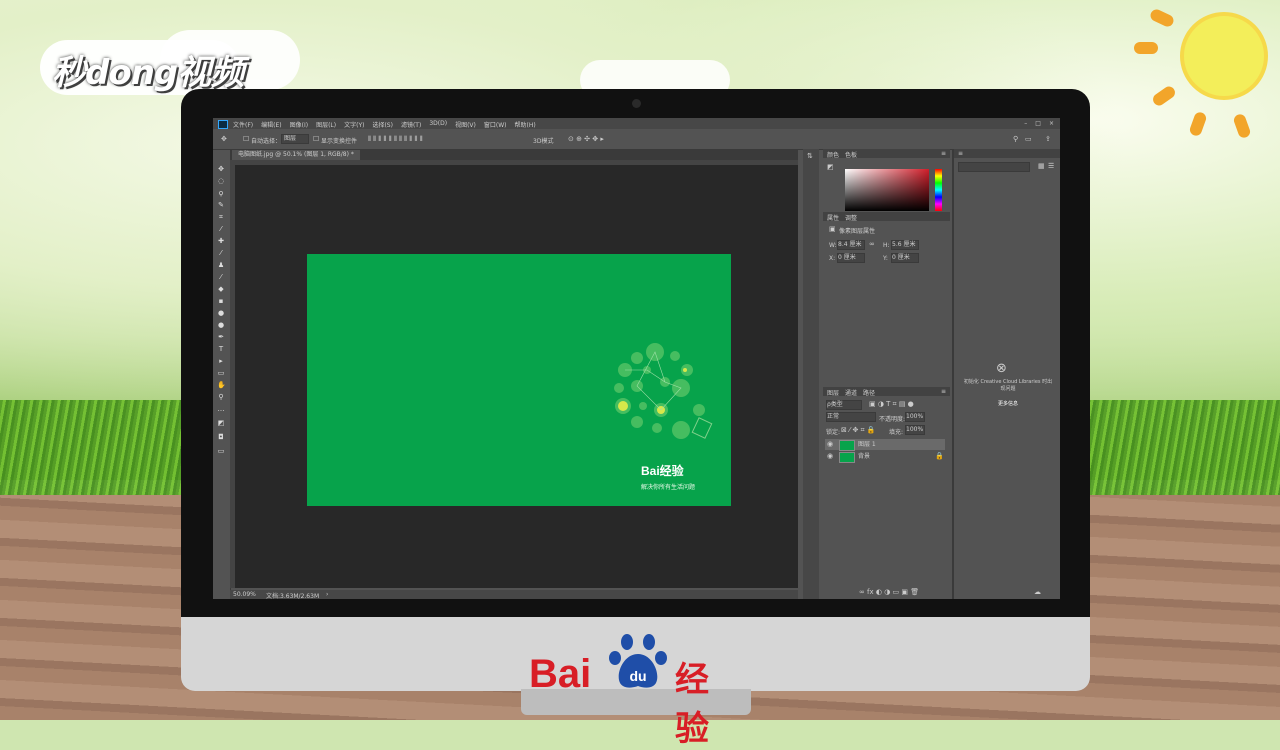 The width and height of the screenshot is (1280, 750). Describe the element at coordinates (299, 124) in the screenshot. I see `menu-image: 图像(I)` at that location.